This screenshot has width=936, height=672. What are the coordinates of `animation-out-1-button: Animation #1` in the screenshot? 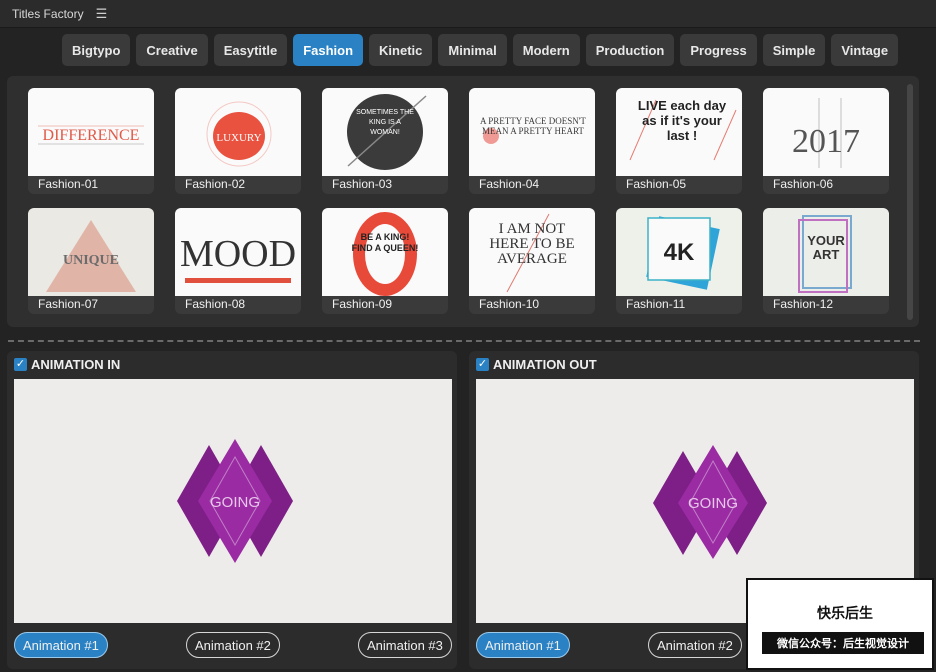 It's located at (523, 645).